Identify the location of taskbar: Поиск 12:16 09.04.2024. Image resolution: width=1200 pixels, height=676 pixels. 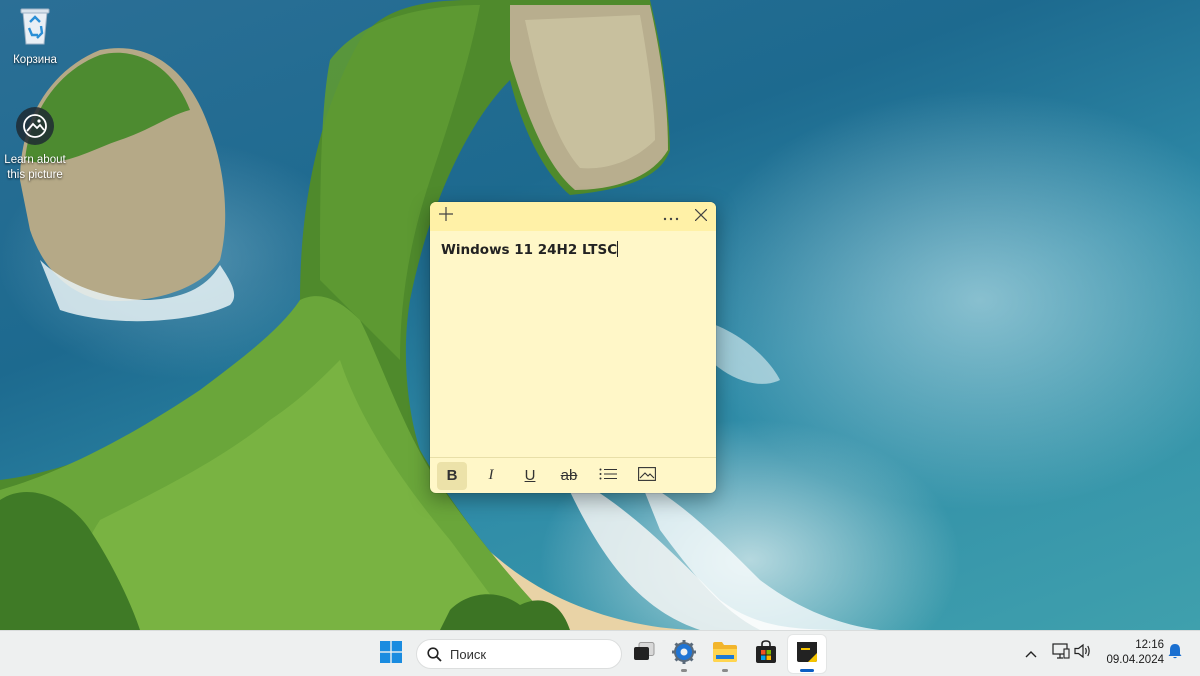
(600, 653).